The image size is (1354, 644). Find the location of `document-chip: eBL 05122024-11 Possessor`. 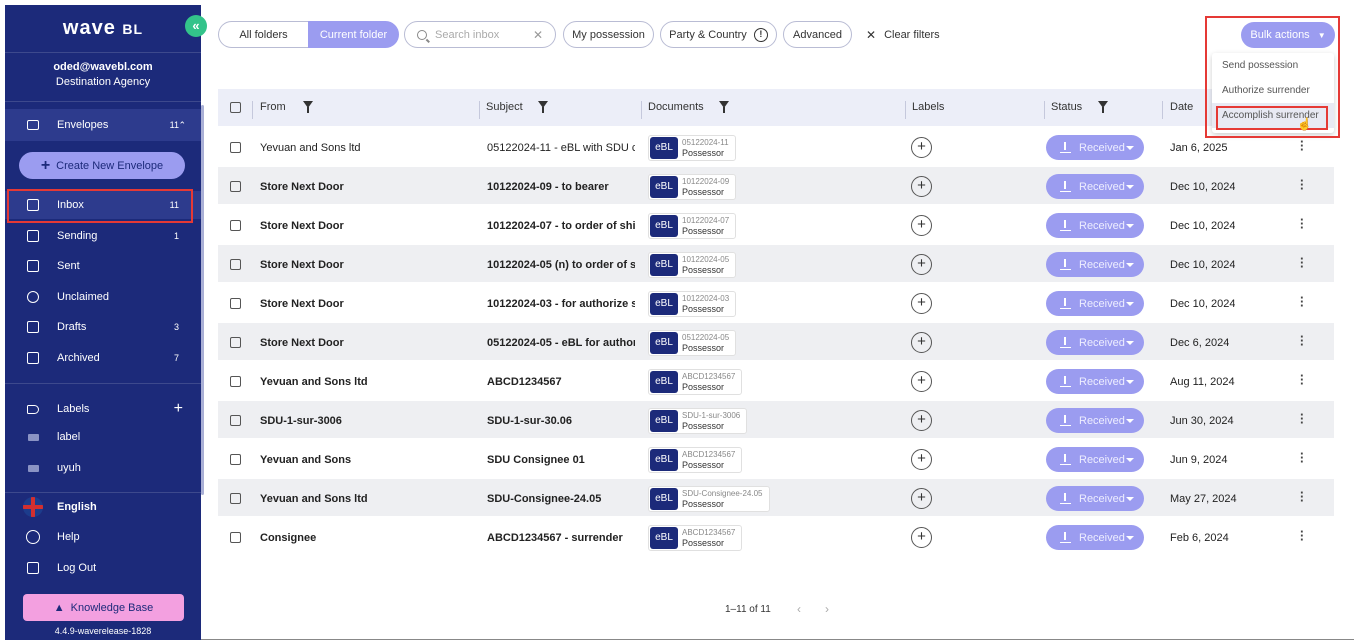

document-chip: eBL 05122024-11 Possessor is located at coordinates (692, 148).